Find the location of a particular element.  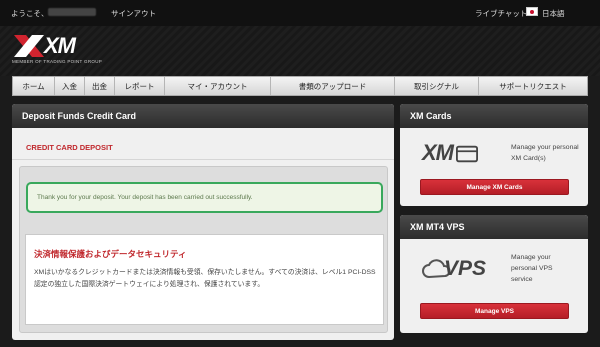

panel-title: Deposit Funds Credit Card is located at coordinates (203, 116).